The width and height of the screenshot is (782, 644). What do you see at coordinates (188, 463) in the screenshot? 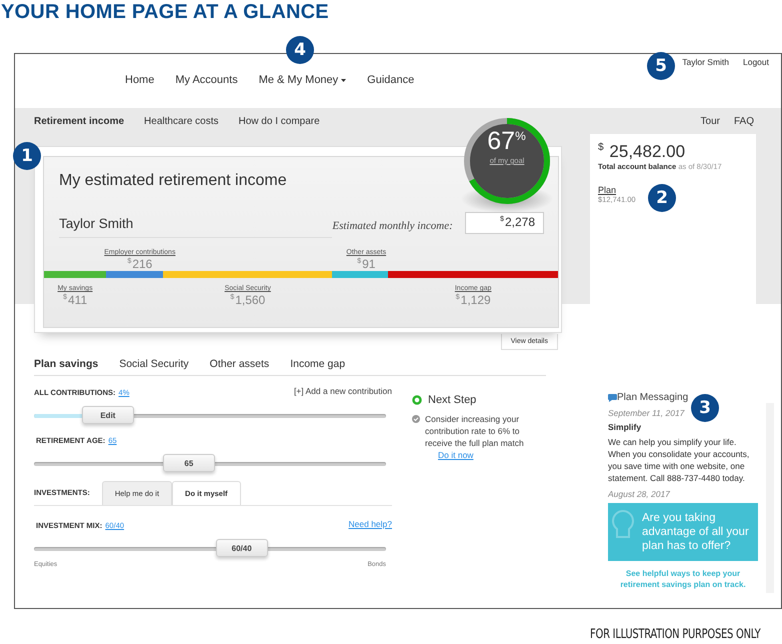
I see `slider-thumb: 65` at bounding box center [188, 463].